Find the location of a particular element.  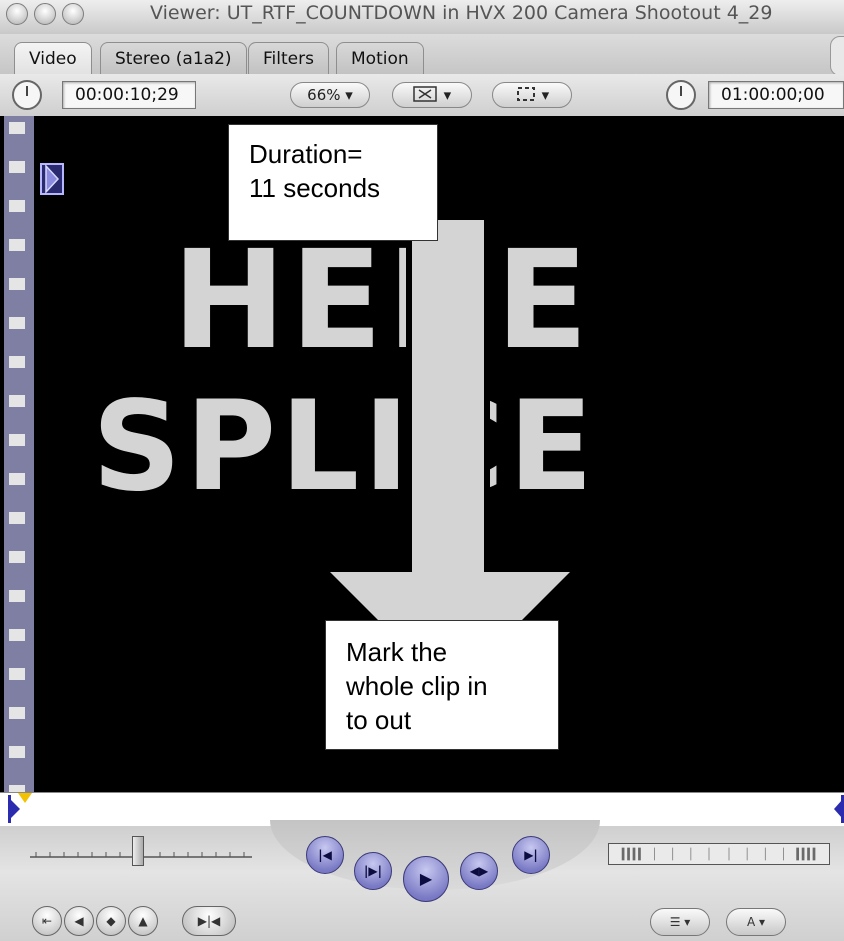

next-edit-icon: ▶| is located at coordinates (531, 855).